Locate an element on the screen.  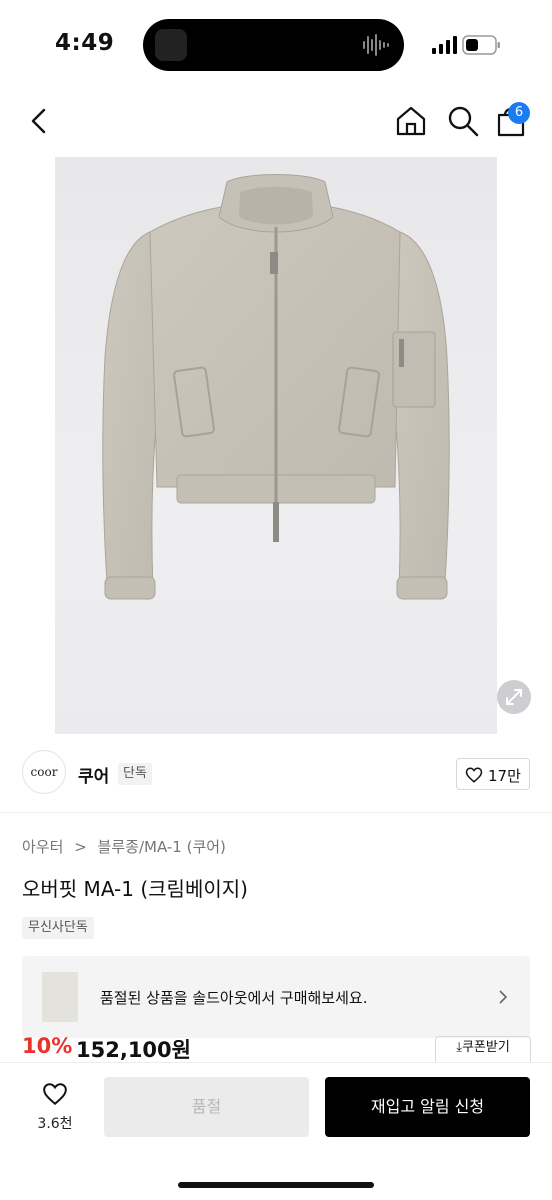
soldout-thumbnail is located at coordinates (60, 997).